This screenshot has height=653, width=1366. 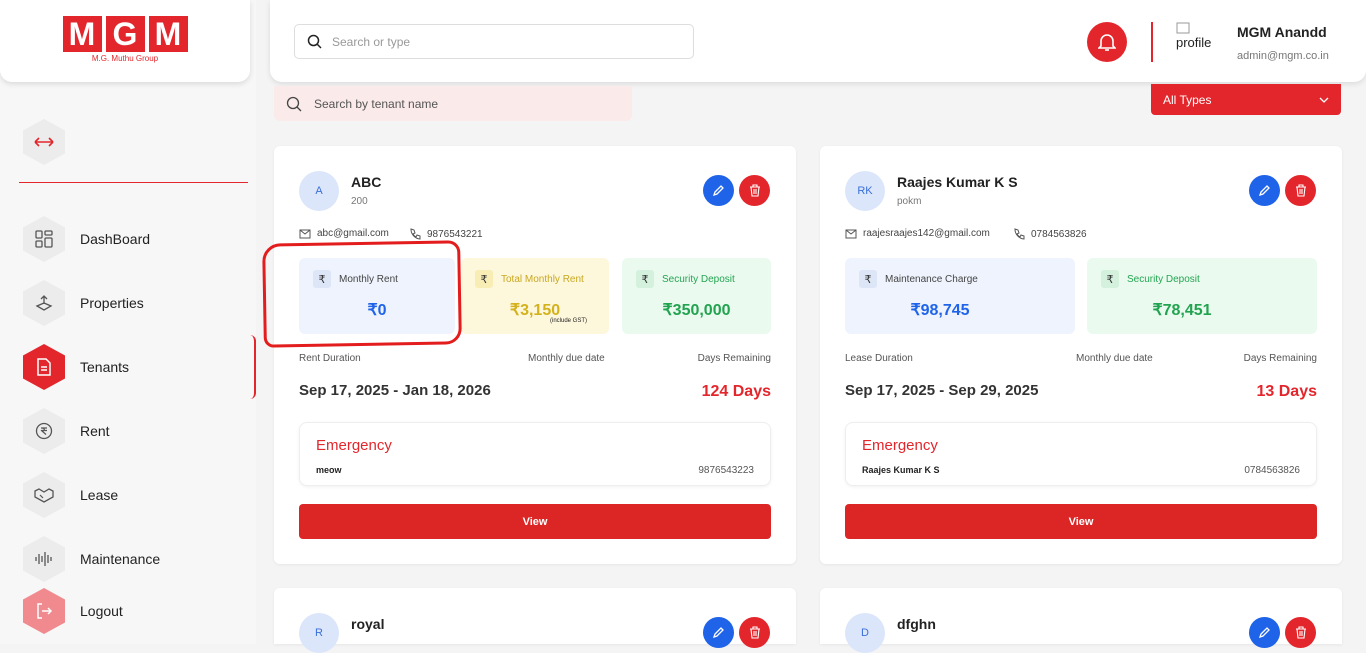 I want to click on days-remaining-label: Days Remaining, so click(x=1280, y=358).